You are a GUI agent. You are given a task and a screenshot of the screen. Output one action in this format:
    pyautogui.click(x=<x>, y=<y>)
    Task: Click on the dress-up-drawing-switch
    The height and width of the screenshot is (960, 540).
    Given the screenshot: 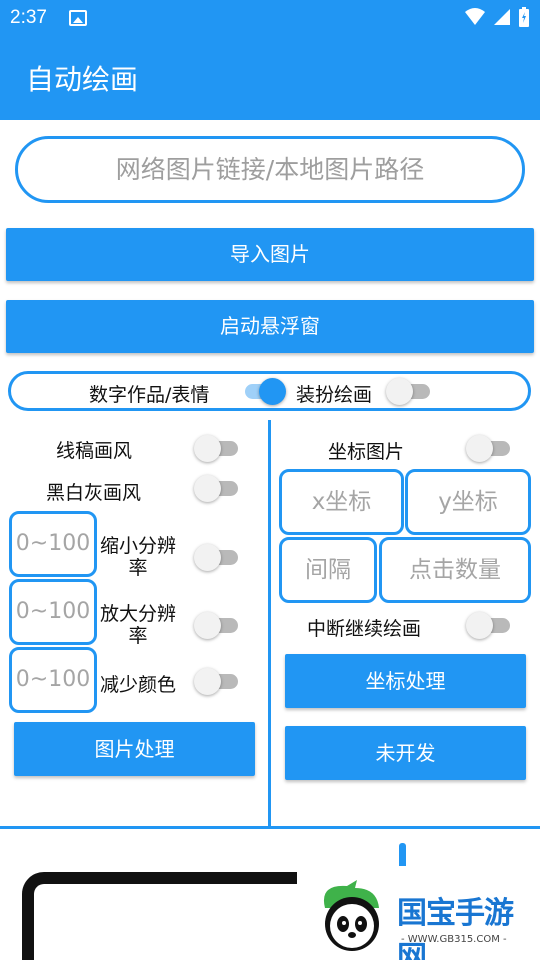 What is the action you would take?
    pyautogui.click(x=410, y=391)
    